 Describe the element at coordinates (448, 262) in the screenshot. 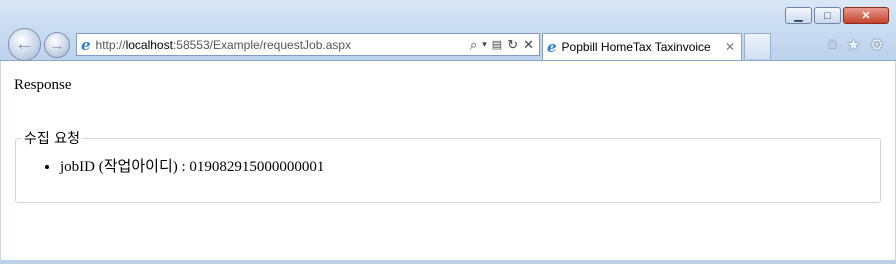

I see `window-bottom-border` at that location.